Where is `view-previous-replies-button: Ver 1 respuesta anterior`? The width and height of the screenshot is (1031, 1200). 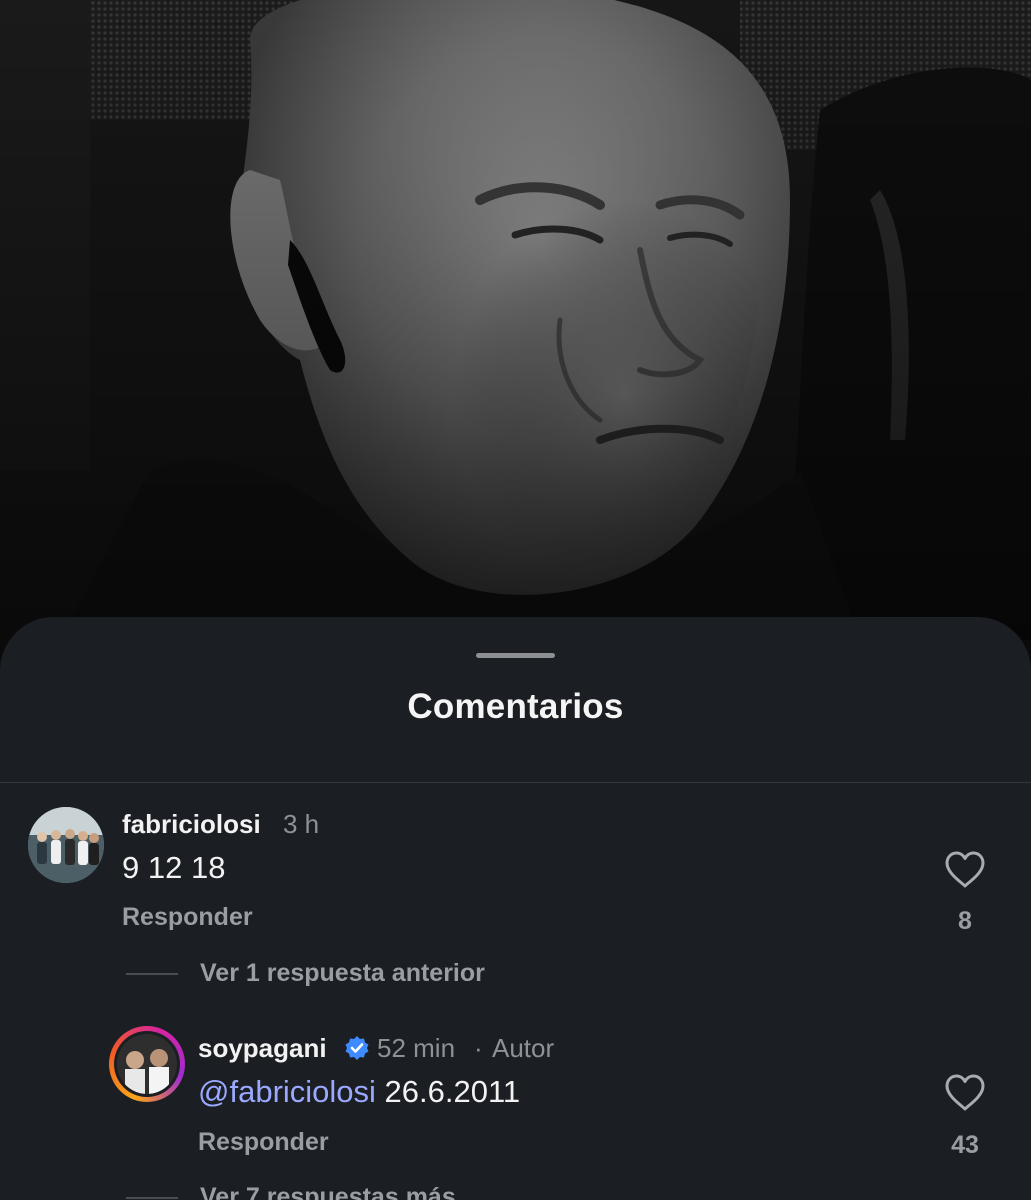
view-previous-replies-button: Ver 1 respuesta anterior is located at coordinates (342, 973).